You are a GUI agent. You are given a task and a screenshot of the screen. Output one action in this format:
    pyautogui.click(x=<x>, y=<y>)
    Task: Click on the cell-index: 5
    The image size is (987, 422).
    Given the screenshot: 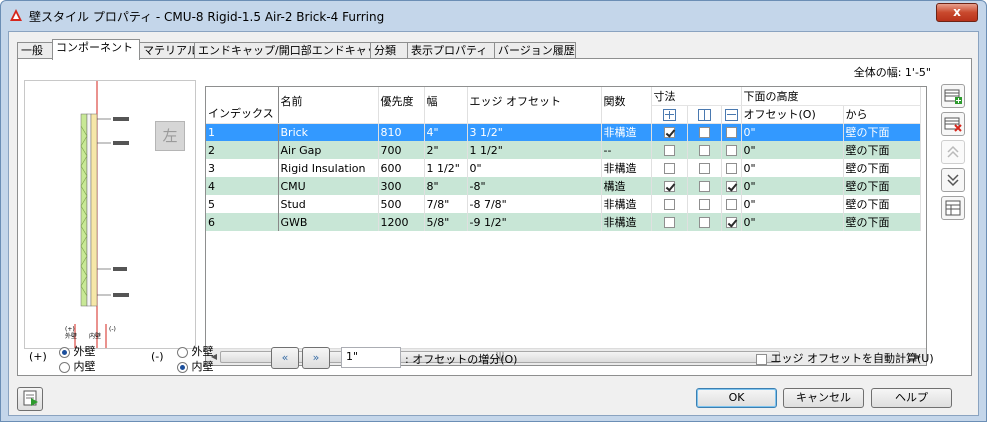 What is the action you would take?
    pyautogui.click(x=242, y=204)
    